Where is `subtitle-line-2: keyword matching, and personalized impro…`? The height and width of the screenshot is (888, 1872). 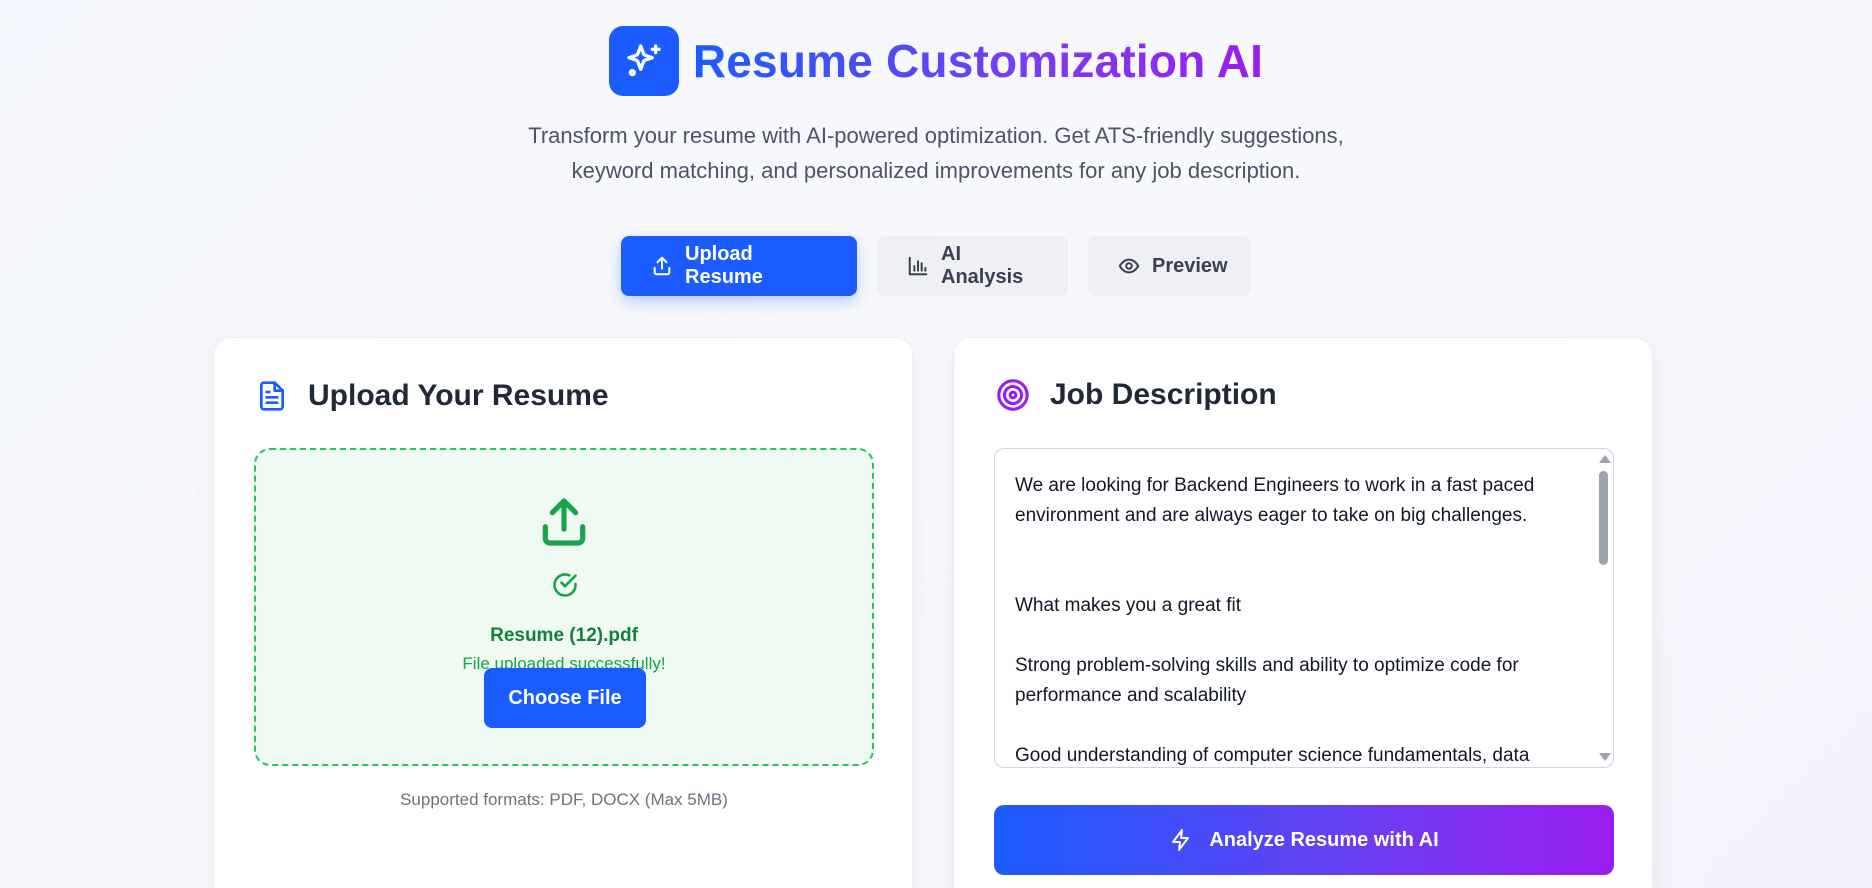 subtitle-line-2: keyword matching, and personalized impro… is located at coordinates (936, 170).